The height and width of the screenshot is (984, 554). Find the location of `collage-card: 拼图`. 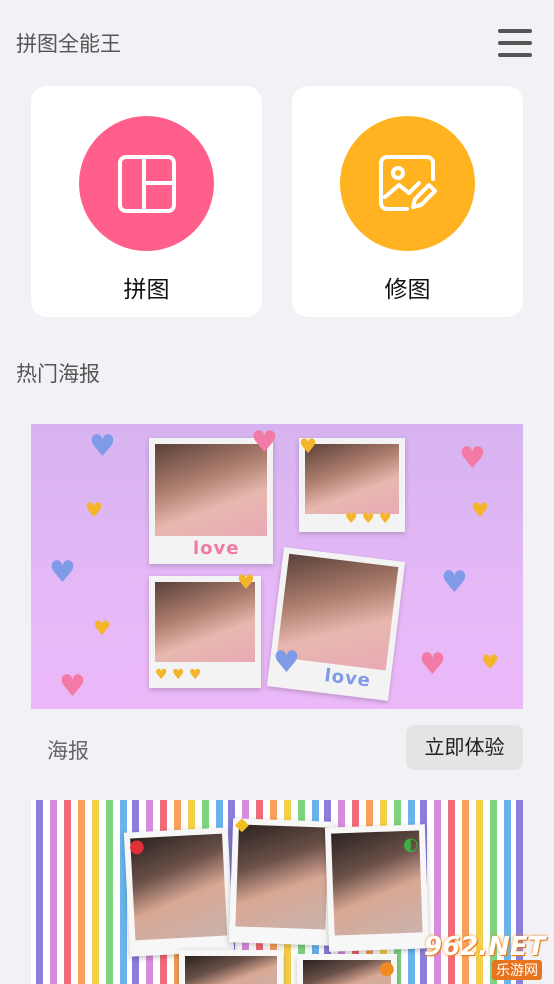

collage-card: 拼图 is located at coordinates (146, 201).